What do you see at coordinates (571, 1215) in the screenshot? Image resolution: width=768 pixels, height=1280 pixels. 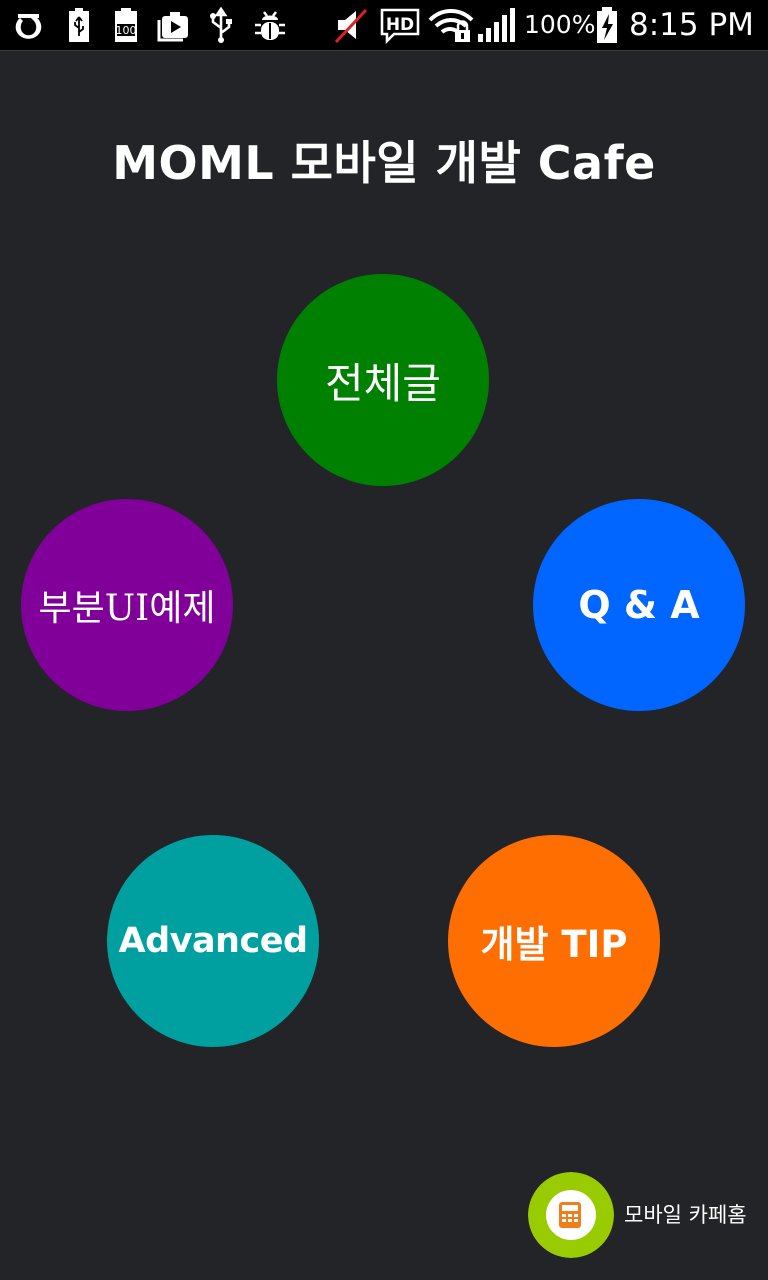 I see `cafe-home-icon` at bounding box center [571, 1215].